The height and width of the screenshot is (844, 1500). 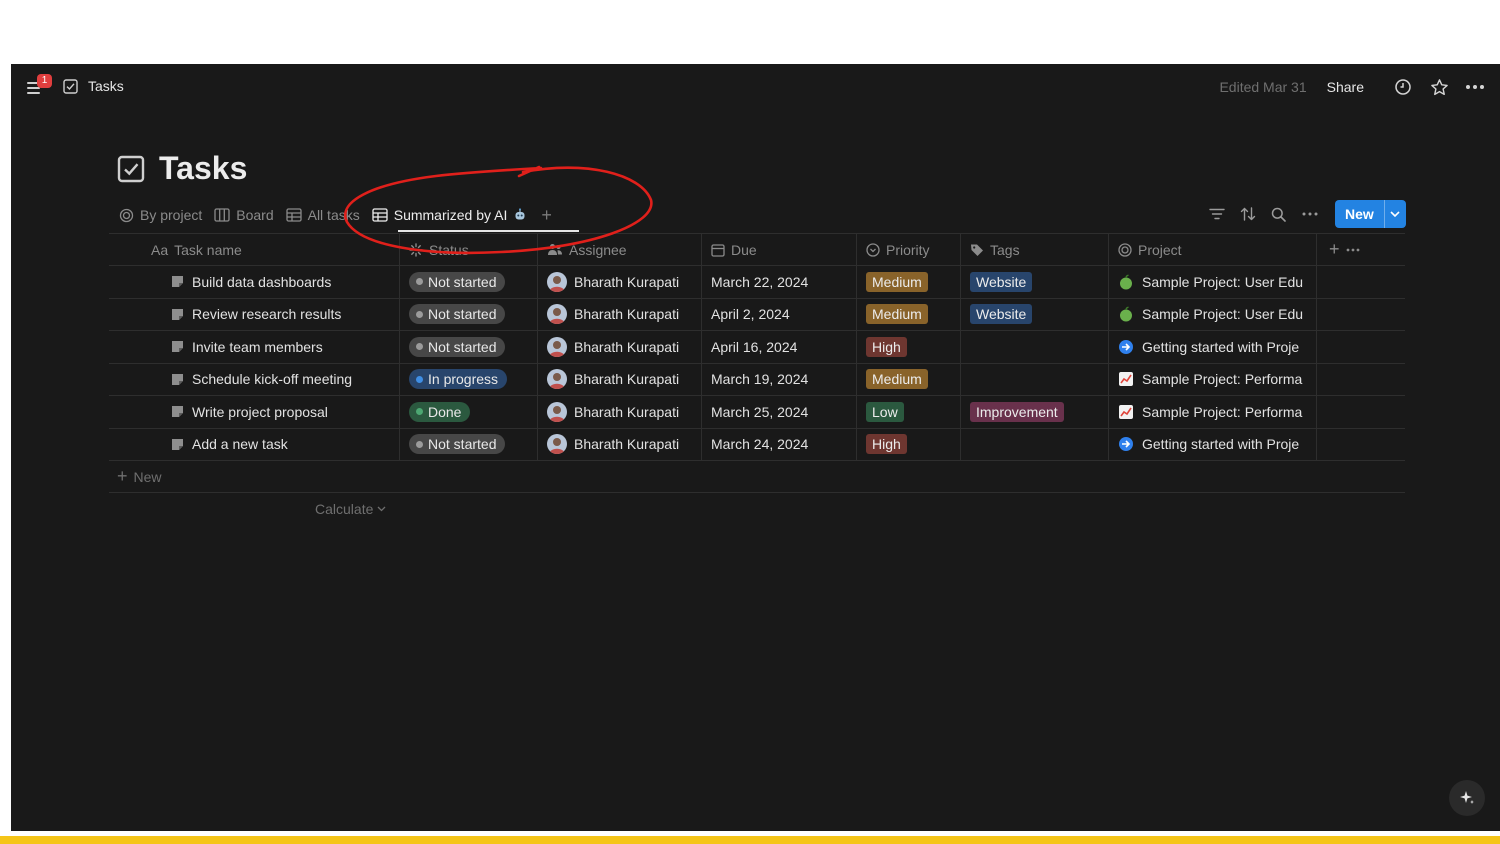 What do you see at coordinates (1035, 249) in the screenshot?
I see `column-header-tags: Tags` at bounding box center [1035, 249].